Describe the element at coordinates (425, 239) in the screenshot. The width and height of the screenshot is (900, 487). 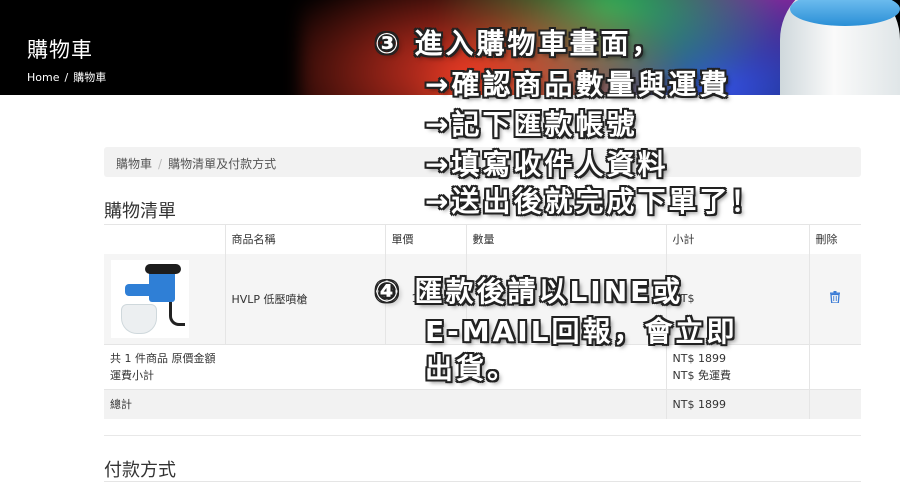
I see `col-header-price: 單價` at that location.